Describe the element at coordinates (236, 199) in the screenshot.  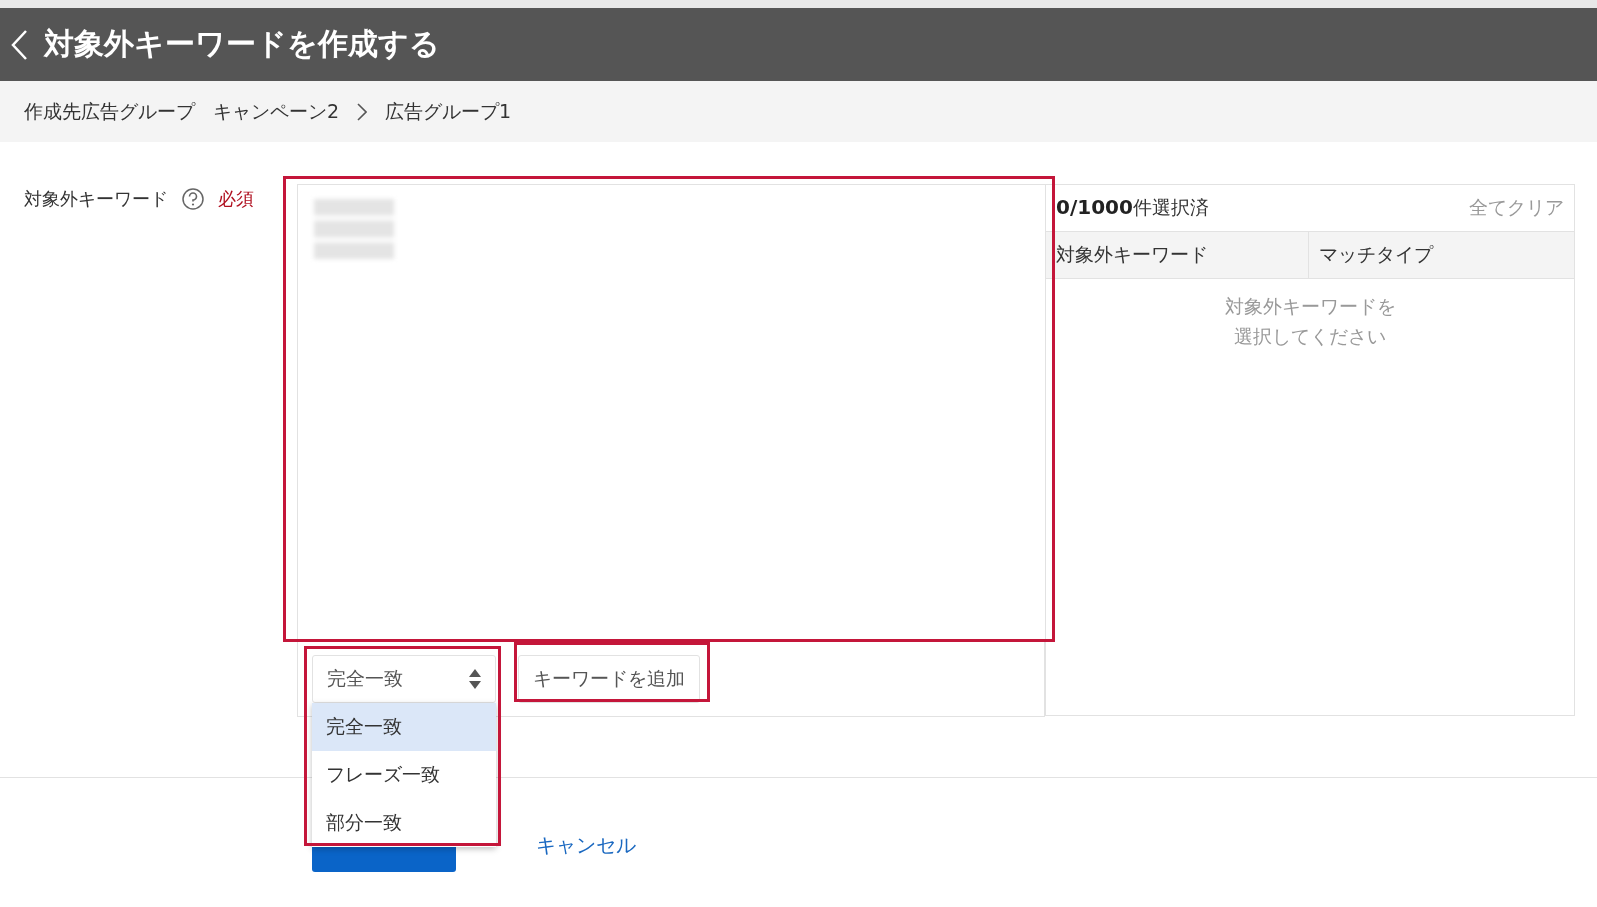
I see `required-mark: 必須` at that location.